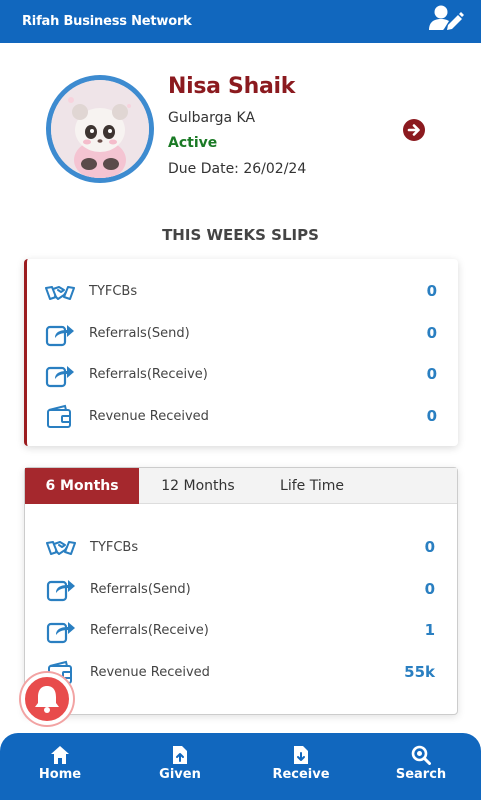 The image size is (481, 800). Describe the element at coordinates (180, 755) in the screenshot. I see `file-upload-icon` at that location.